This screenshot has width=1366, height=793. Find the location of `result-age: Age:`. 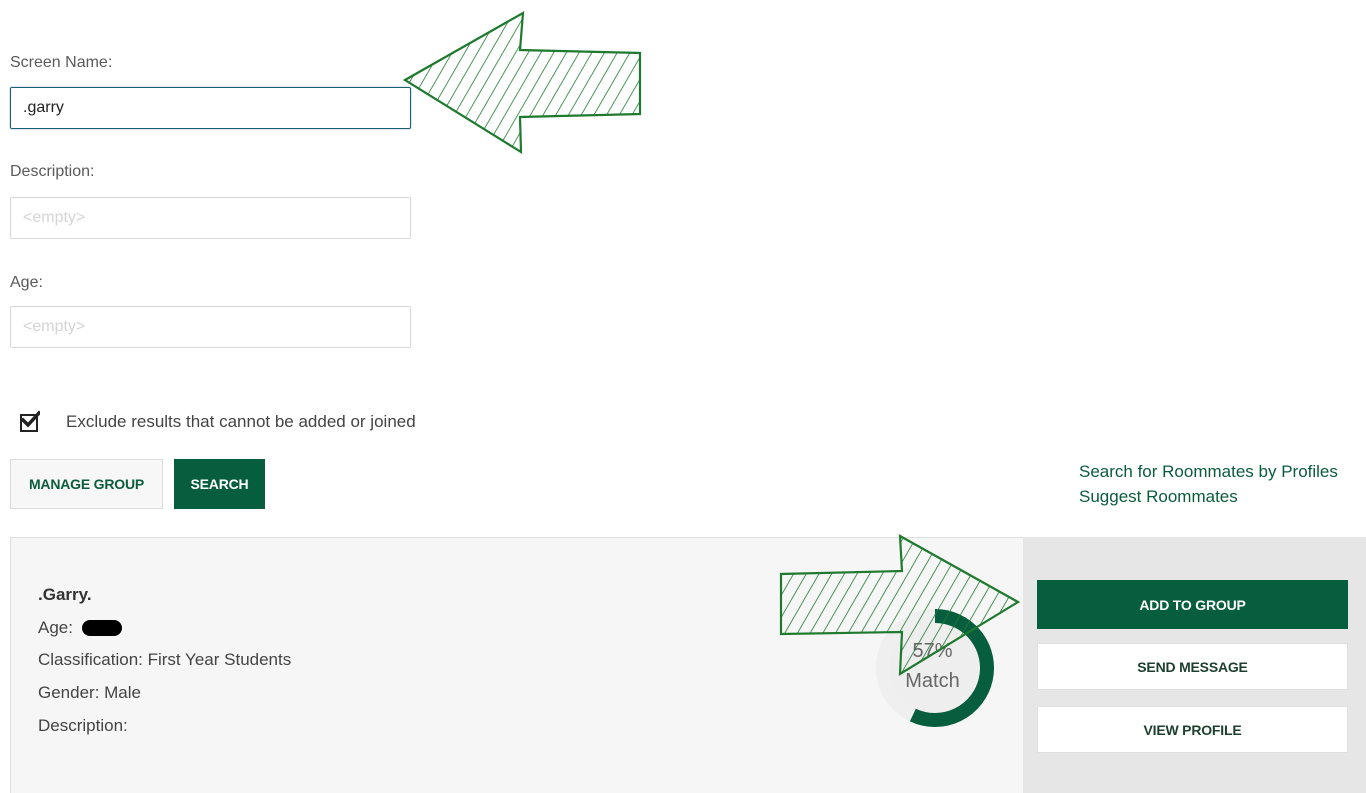

result-age: Age: is located at coordinates (55, 627).